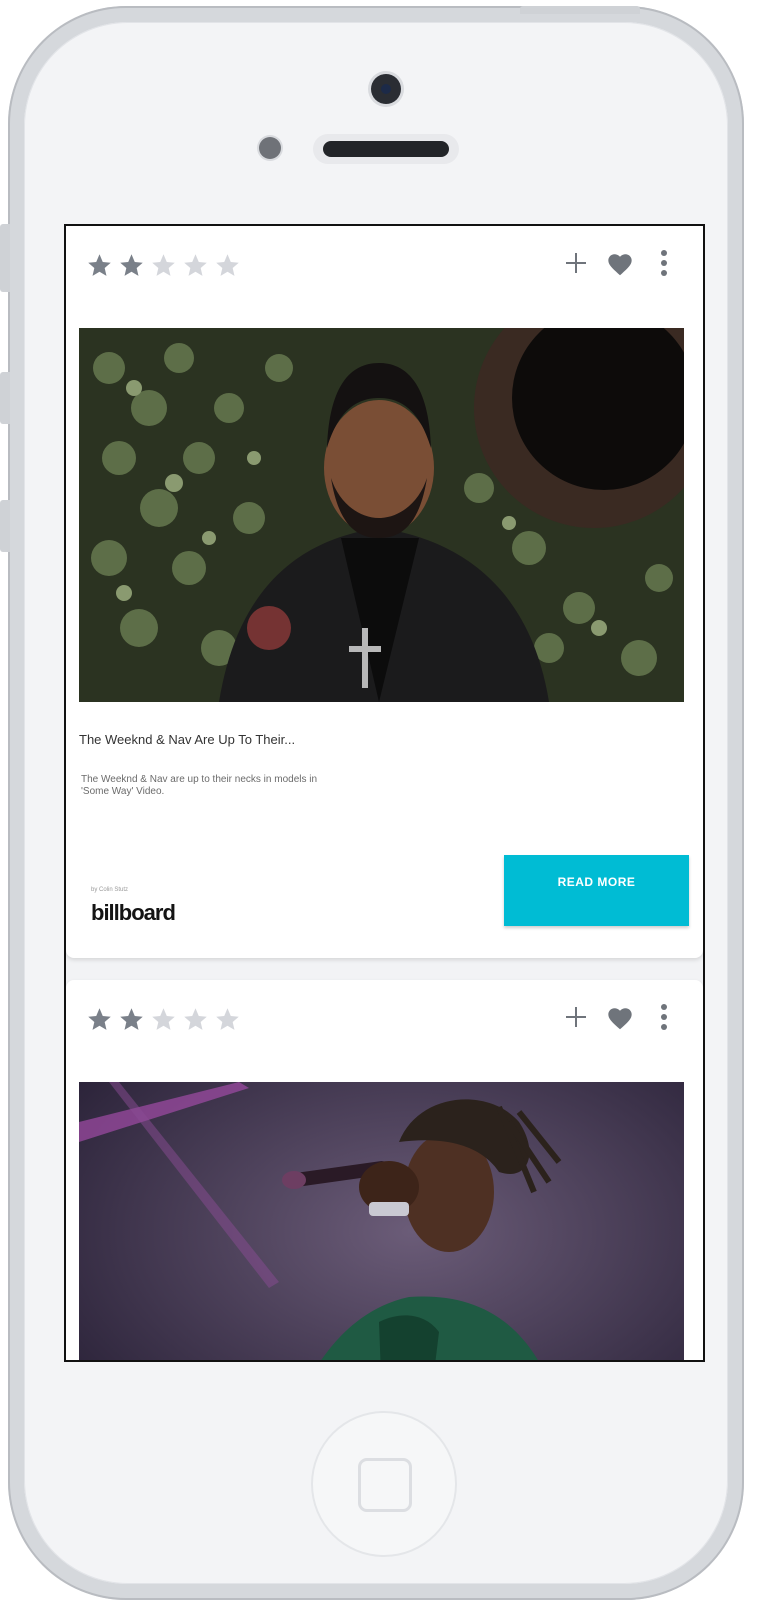 This screenshot has width=763, height=1606. I want to click on volume-up-button, so click(5, 398).